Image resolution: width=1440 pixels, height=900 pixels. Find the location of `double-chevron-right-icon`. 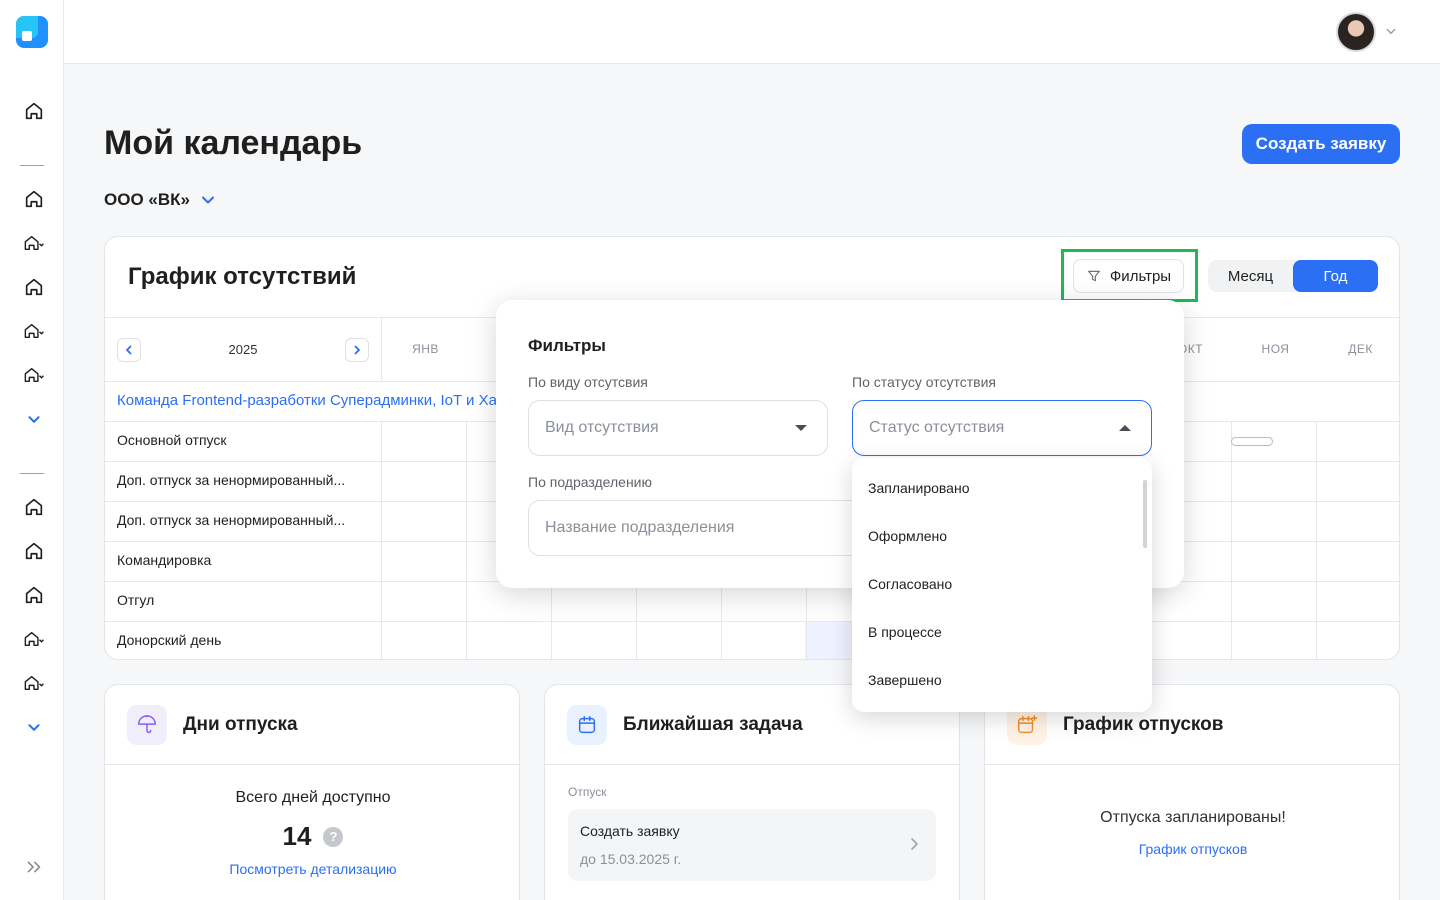

double-chevron-right-icon is located at coordinates (34, 867).